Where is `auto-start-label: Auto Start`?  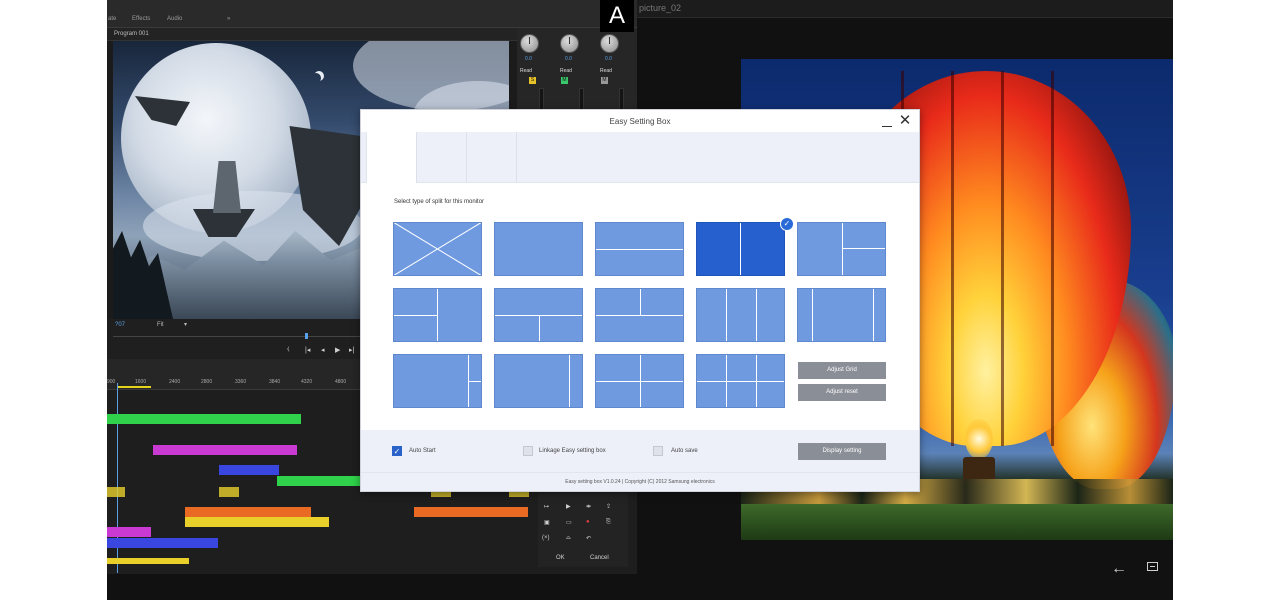
auto-start-label: Auto Start is located at coordinates (422, 451).